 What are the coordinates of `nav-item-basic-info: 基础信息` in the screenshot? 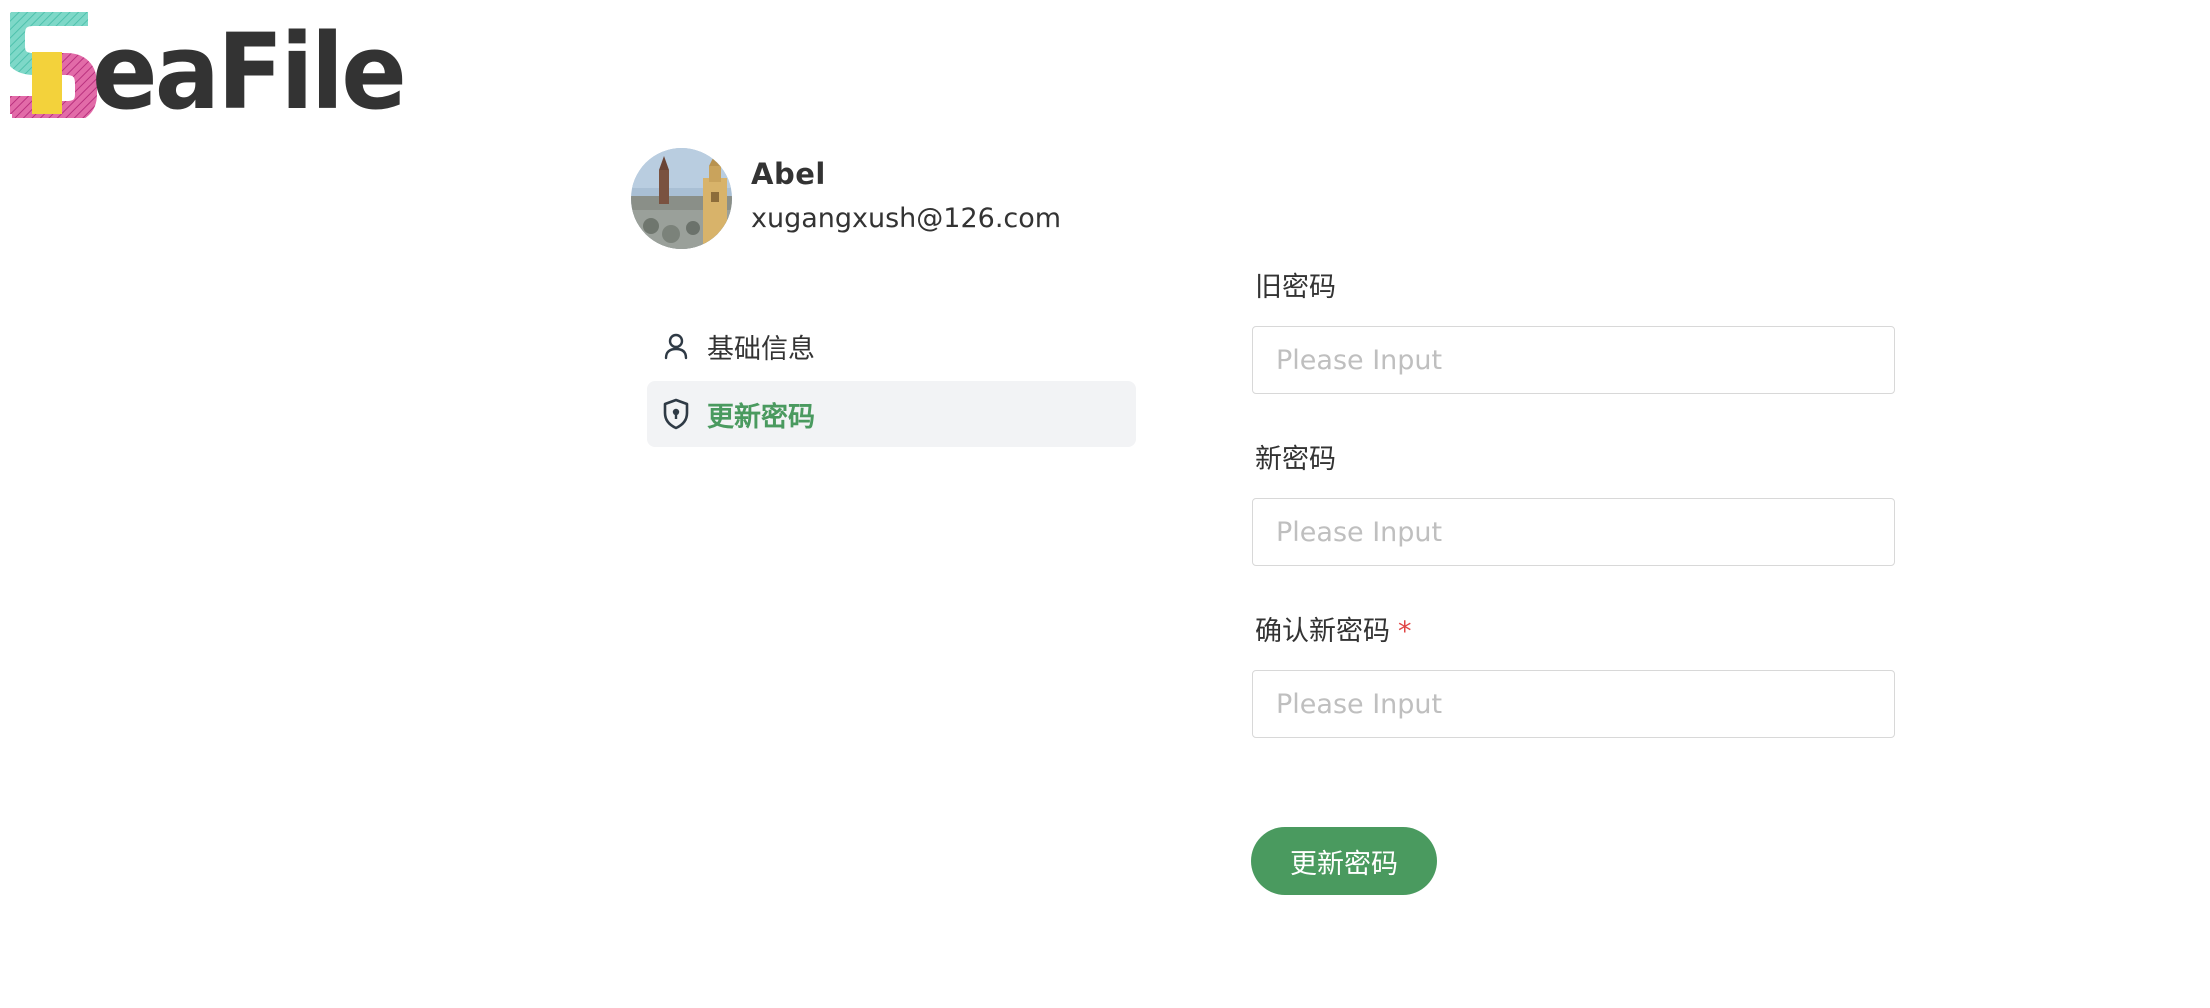 It's located at (891, 346).